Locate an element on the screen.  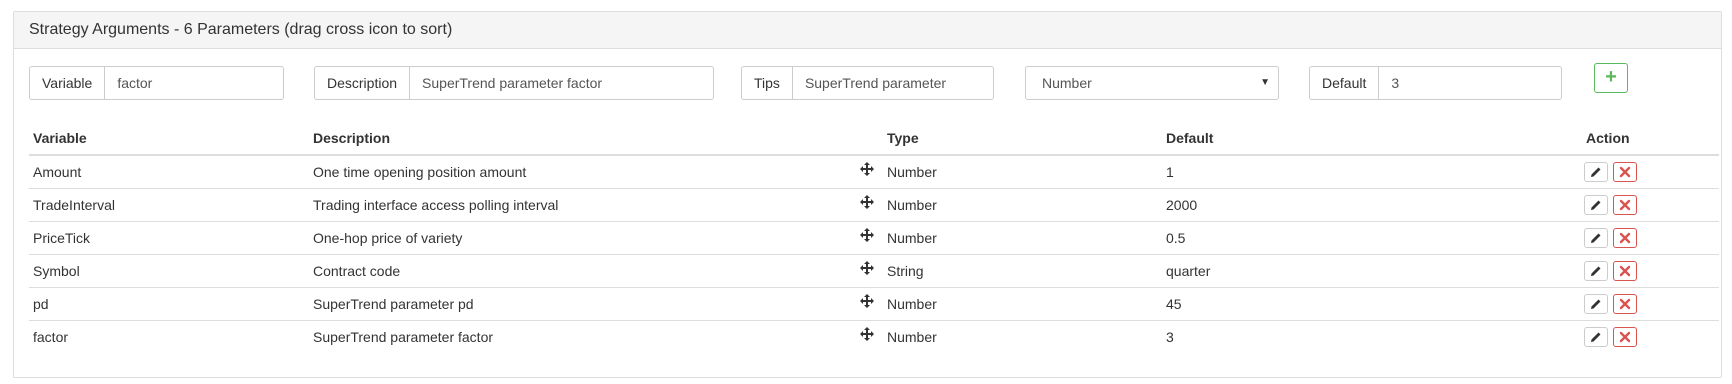
type-select: Number ▼ is located at coordinates (1152, 83).